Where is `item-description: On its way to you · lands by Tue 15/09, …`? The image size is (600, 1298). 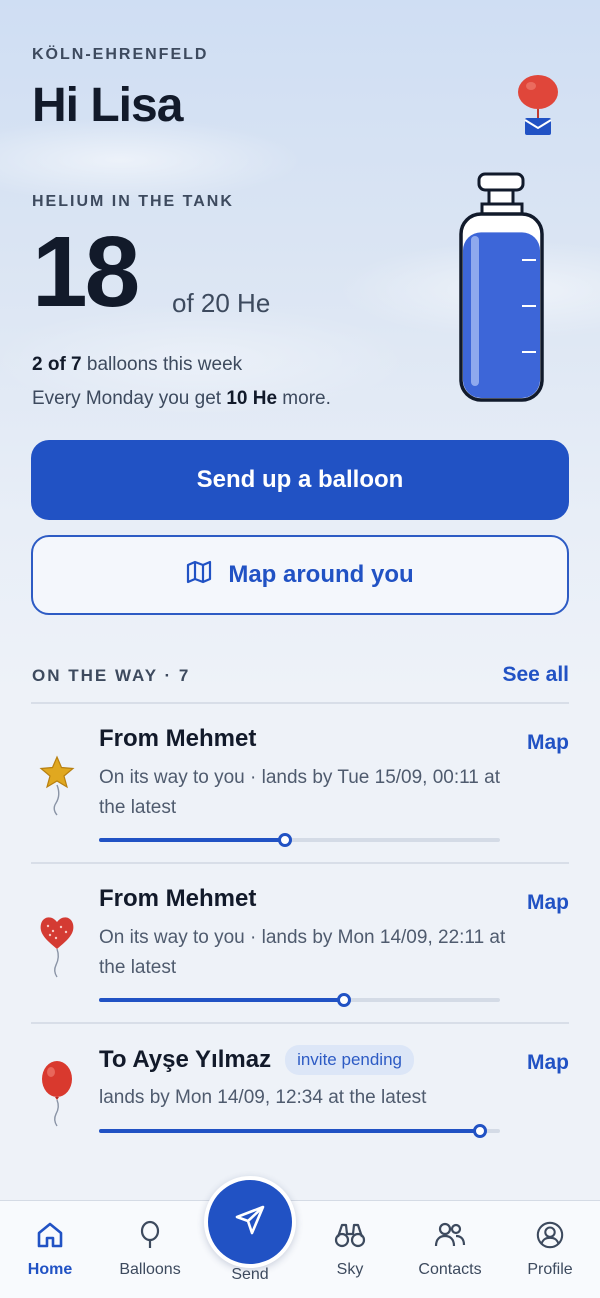 item-description: On its way to you · lands by Tue 15/09, … is located at coordinates (299, 792).